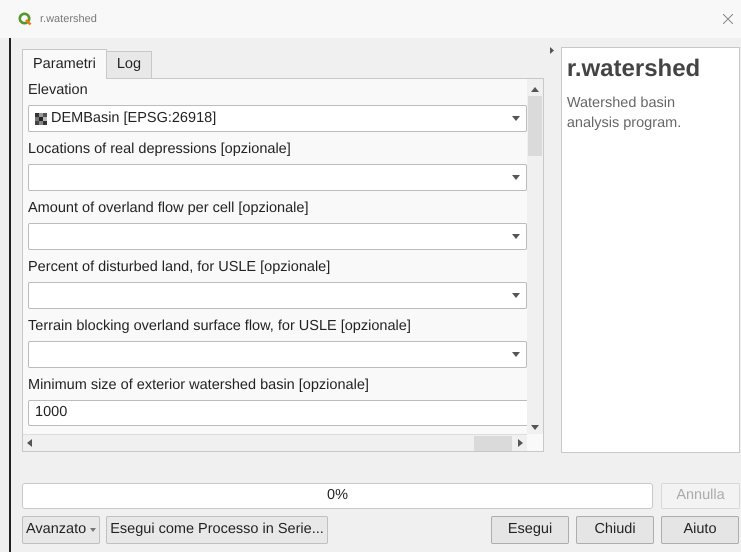  I want to click on parameter-label: Percent of disturbed land, for USLE [opzionale], so click(180, 267).